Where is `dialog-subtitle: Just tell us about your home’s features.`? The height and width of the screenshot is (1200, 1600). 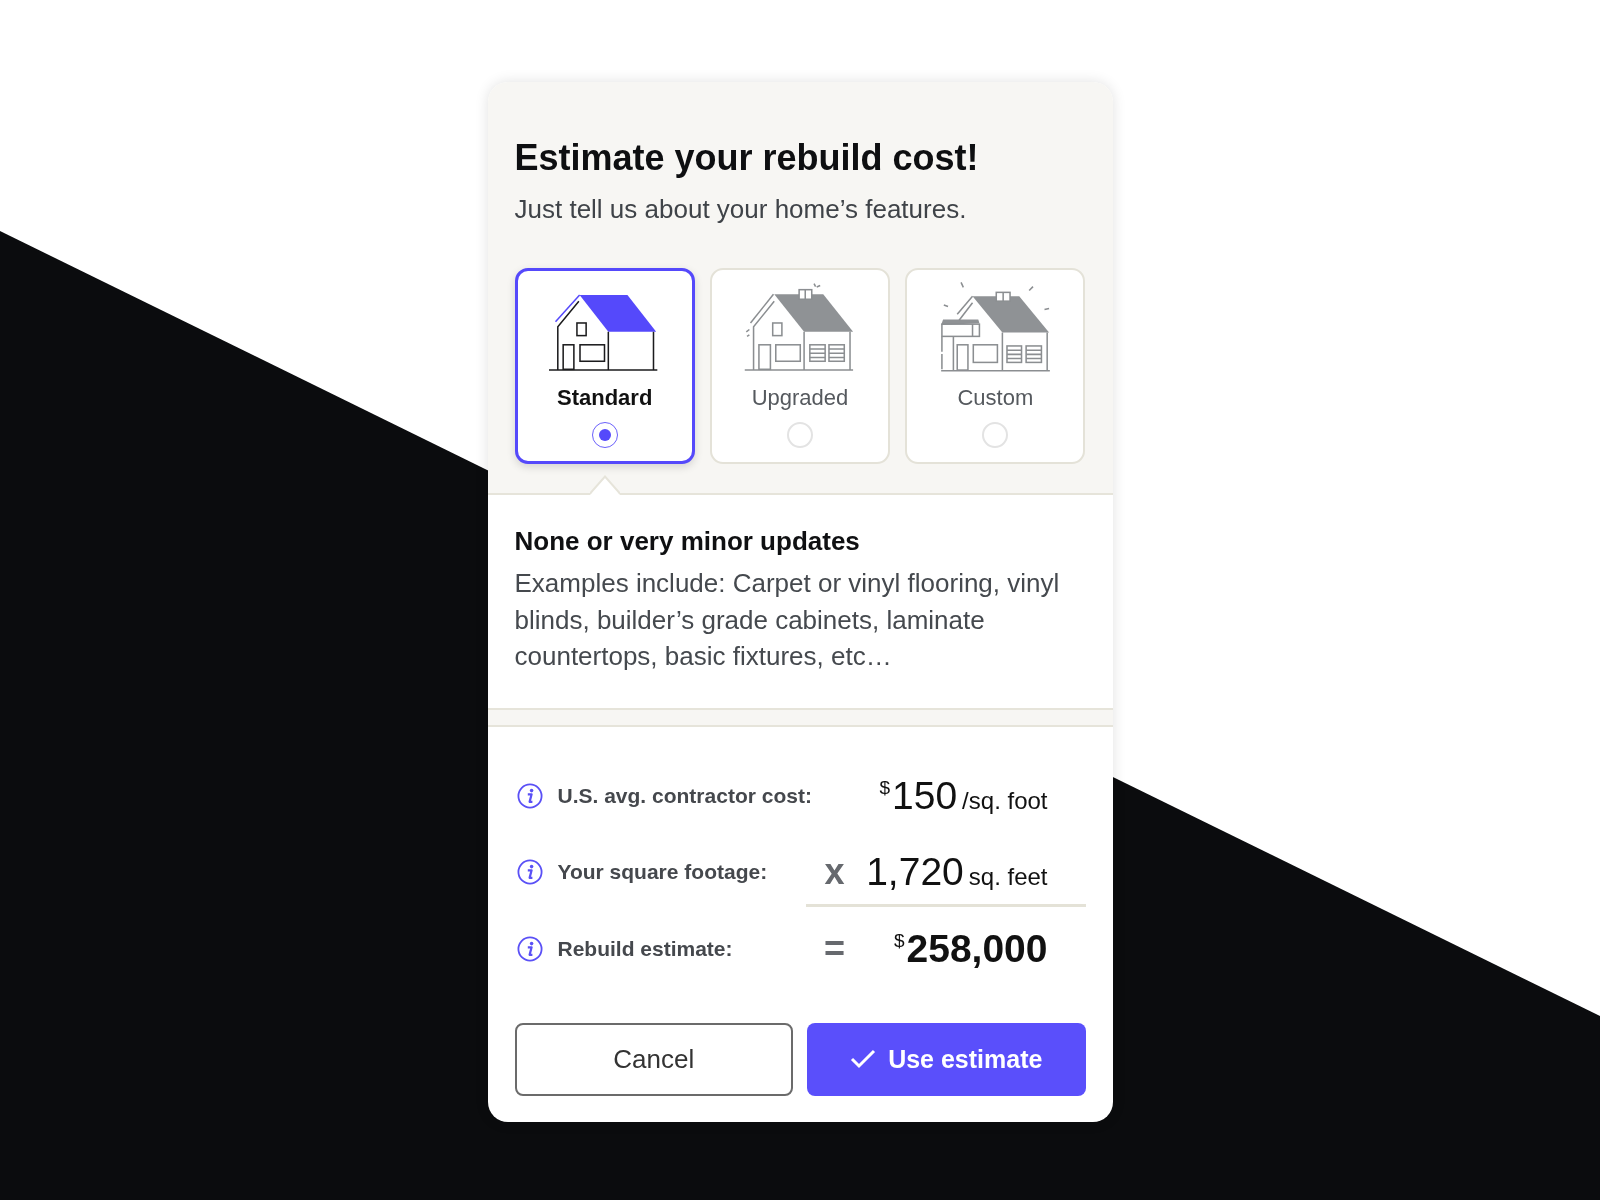 dialog-subtitle: Just tell us about your home’s features. is located at coordinates (741, 209).